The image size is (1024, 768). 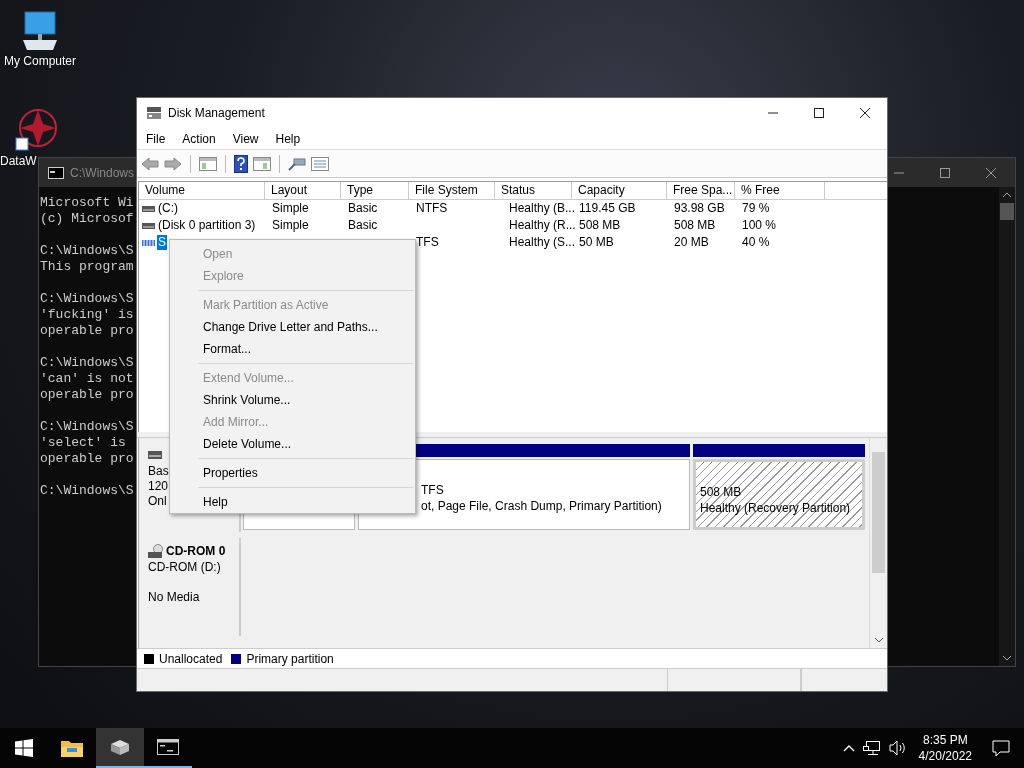 What do you see at coordinates (87, 315) in the screenshot?
I see `console-line: 'fucking' is` at bounding box center [87, 315].